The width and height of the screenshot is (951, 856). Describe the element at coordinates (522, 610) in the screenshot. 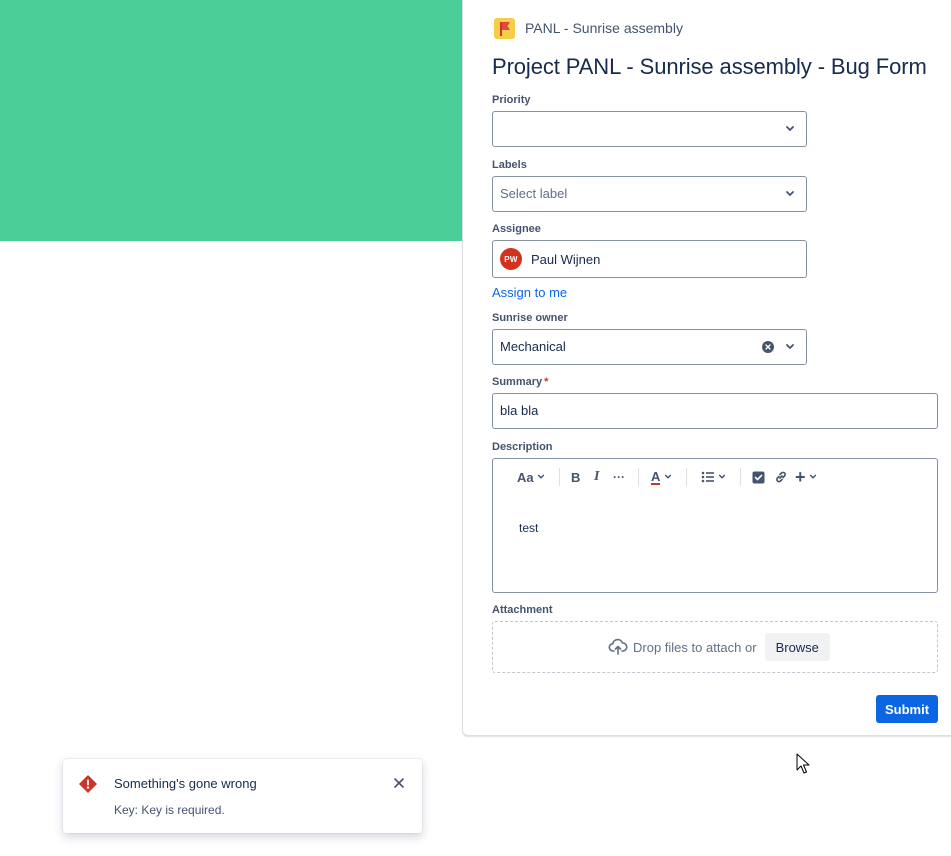

I see `attachment-label: Attachment` at that location.